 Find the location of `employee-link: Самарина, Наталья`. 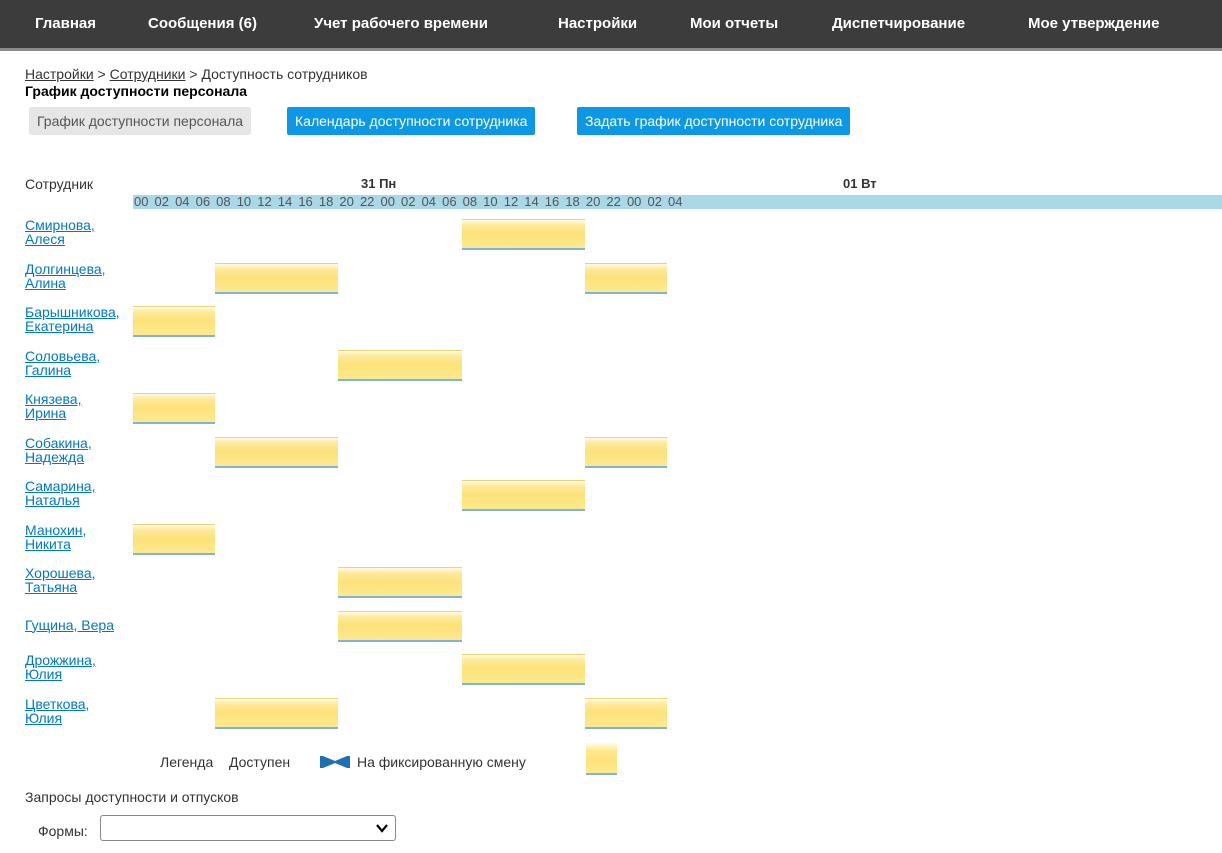

employee-link: Самарина, Наталья is located at coordinates (60, 493).